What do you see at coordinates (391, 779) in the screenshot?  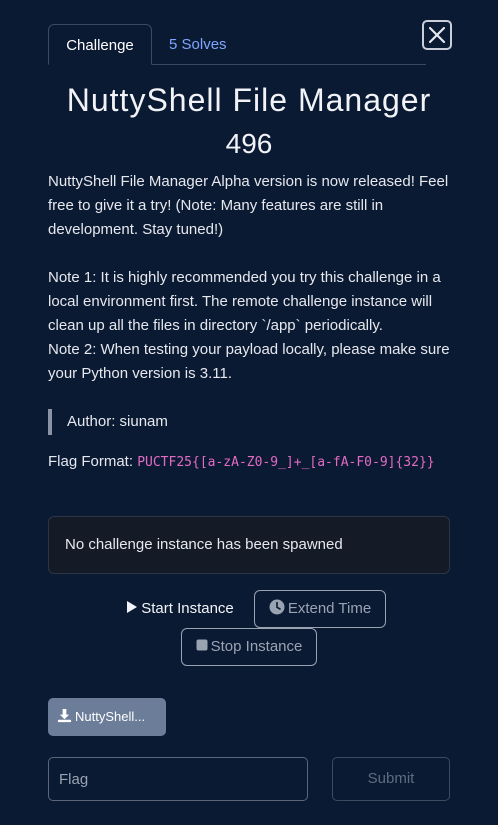 I see `submit-button: Submit` at bounding box center [391, 779].